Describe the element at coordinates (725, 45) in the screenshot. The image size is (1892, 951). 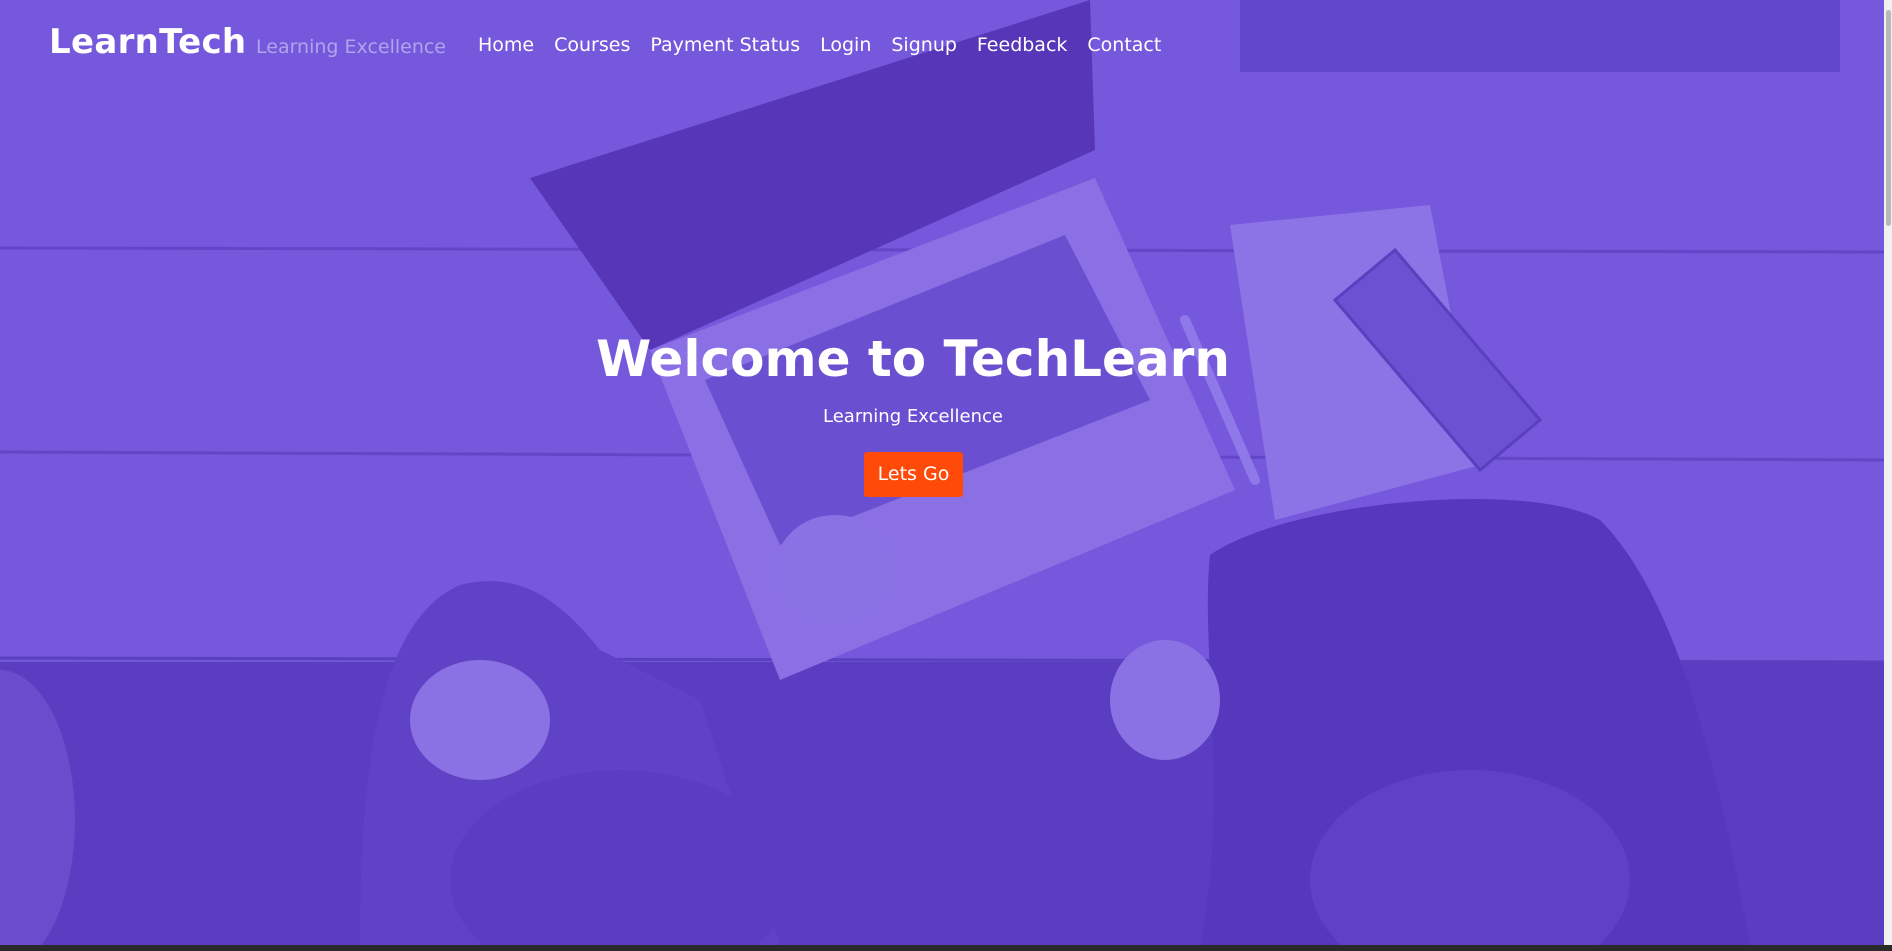
I see `nav-item-payment-status: Payment Status` at that location.